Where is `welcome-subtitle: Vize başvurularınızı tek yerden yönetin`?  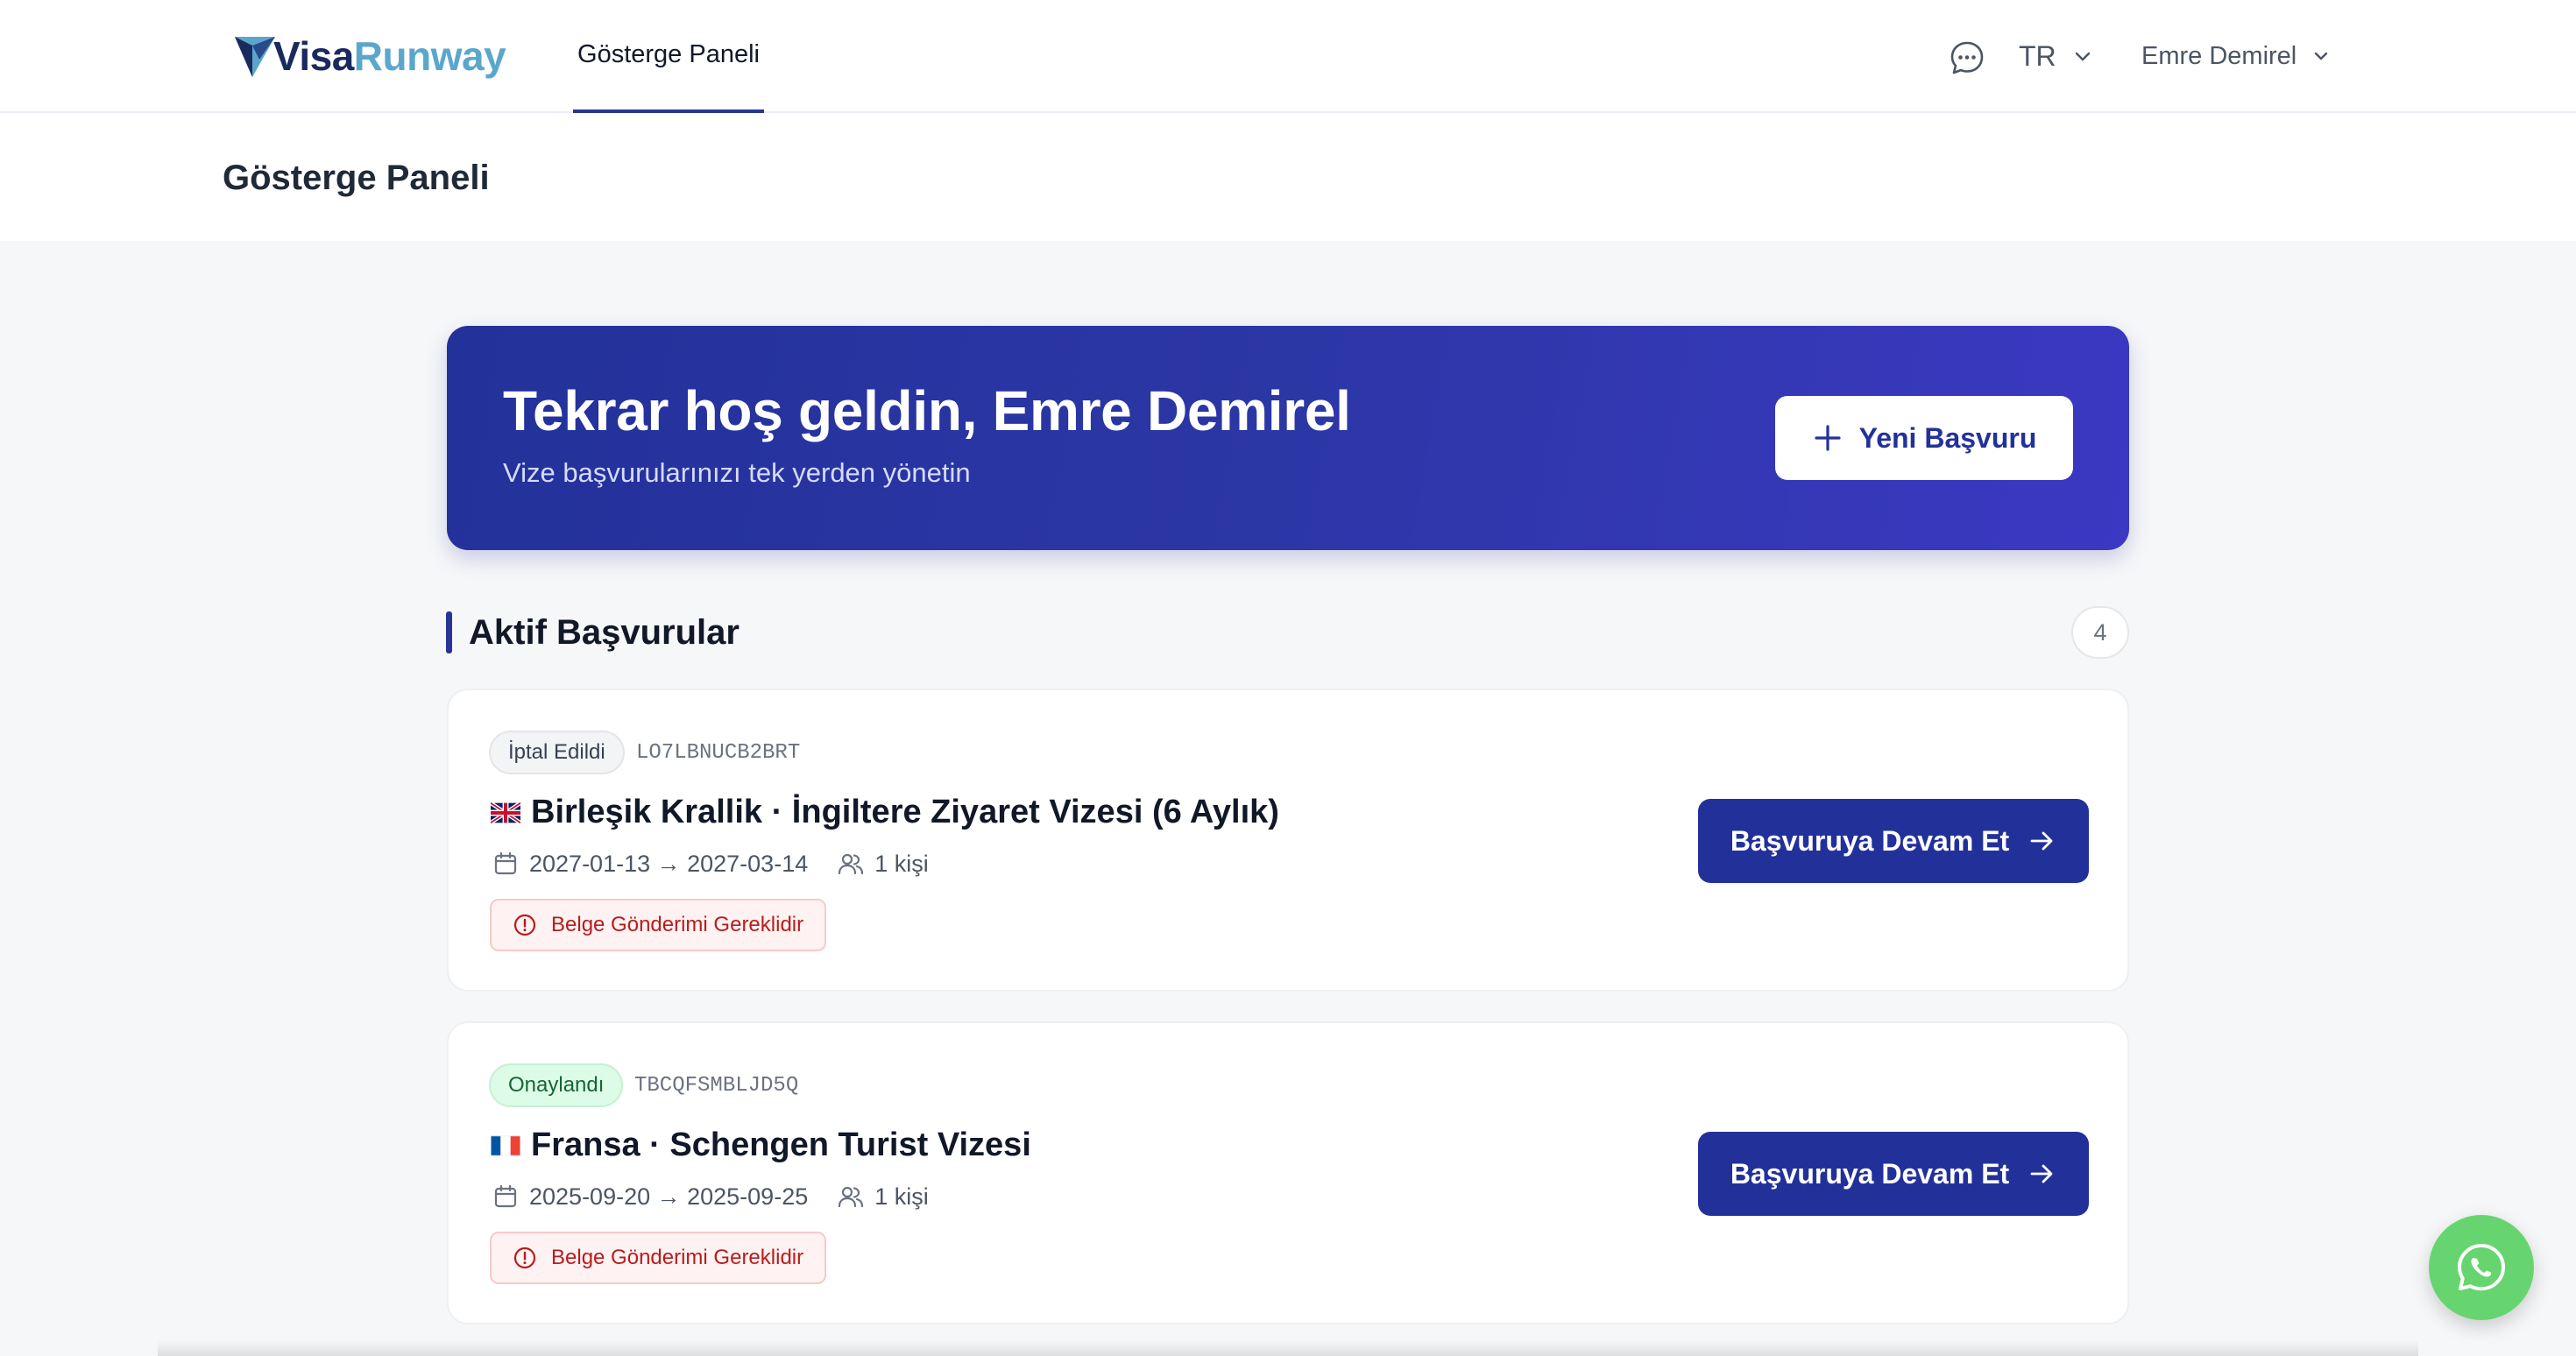 welcome-subtitle: Vize başvurularınızı tek yerden yönetin is located at coordinates (737, 472).